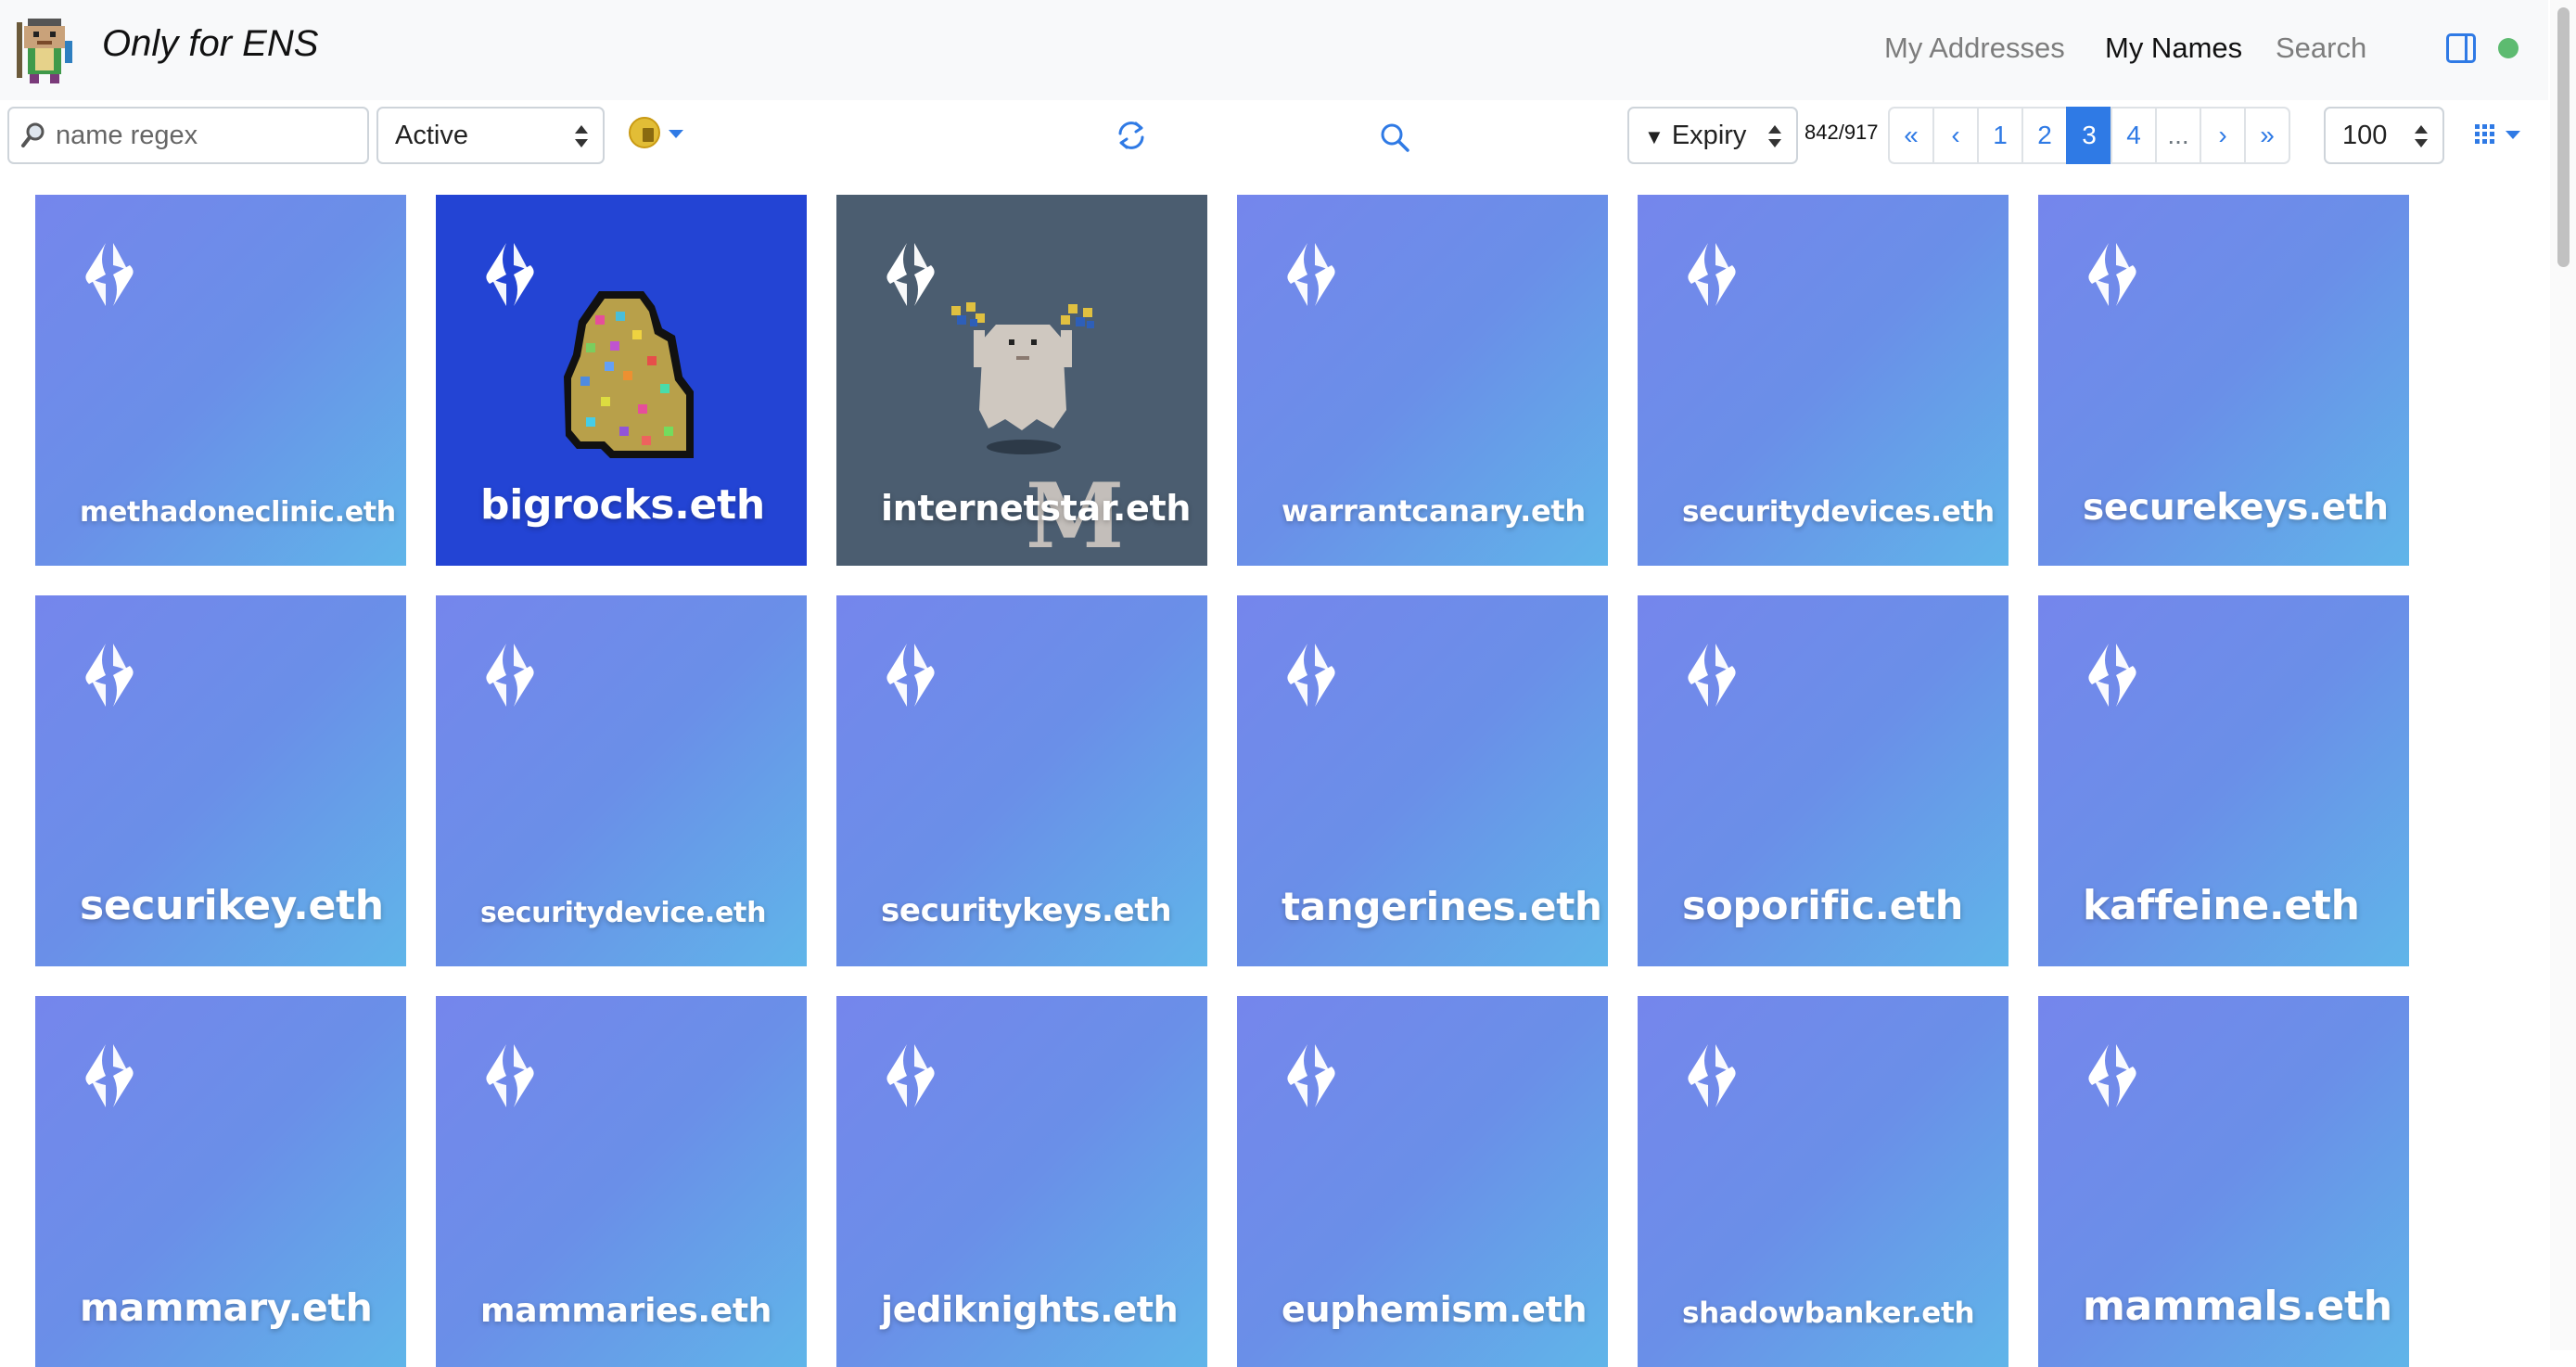 Image resolution: width=2576 pixels, height=1367 pixels. What do you see at coordinates (2237, 1307) in the screenshot?
I see `card-name-label: mammals.eth` at bounding box center [2237, 1307].